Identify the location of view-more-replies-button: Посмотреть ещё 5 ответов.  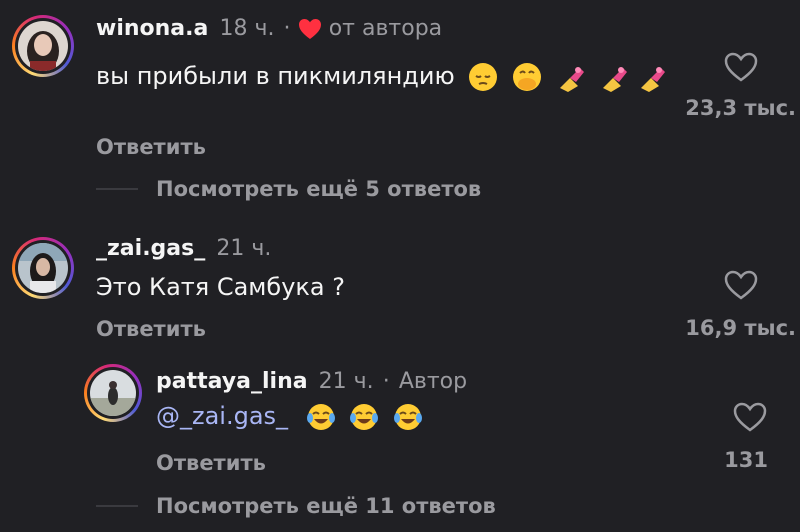
(318, 189).